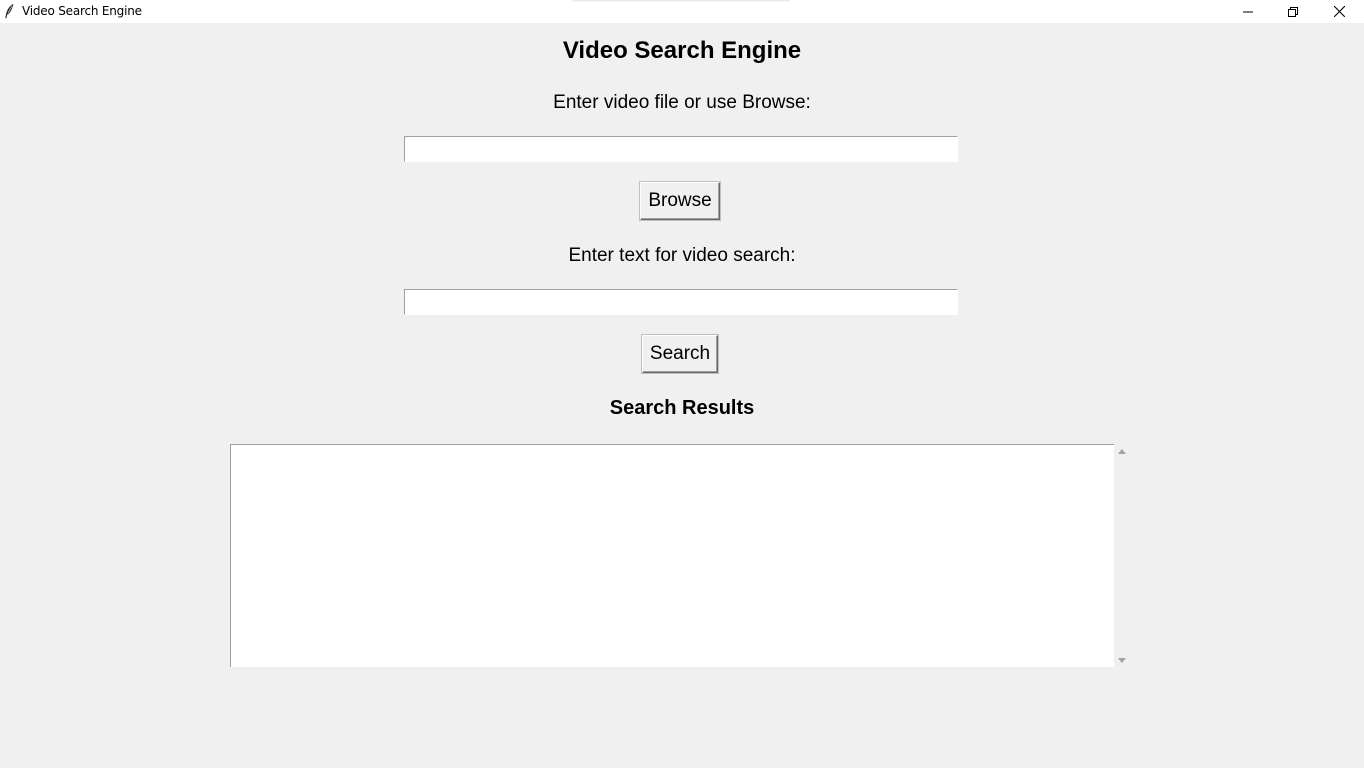  I want to click on scroll-up-arrow-icon, so click(1122, 451).